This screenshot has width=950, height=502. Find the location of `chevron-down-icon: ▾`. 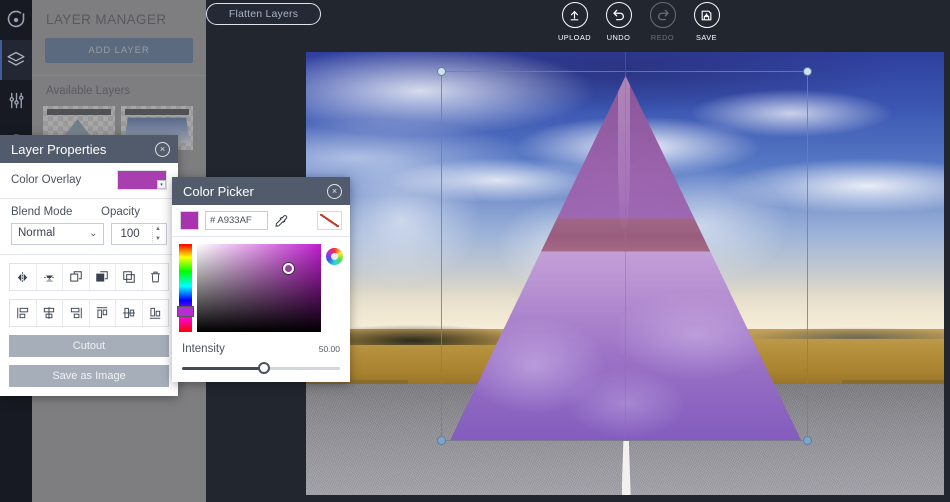

chevron-down-icon: ▾ is located at coordinates (161, 184).